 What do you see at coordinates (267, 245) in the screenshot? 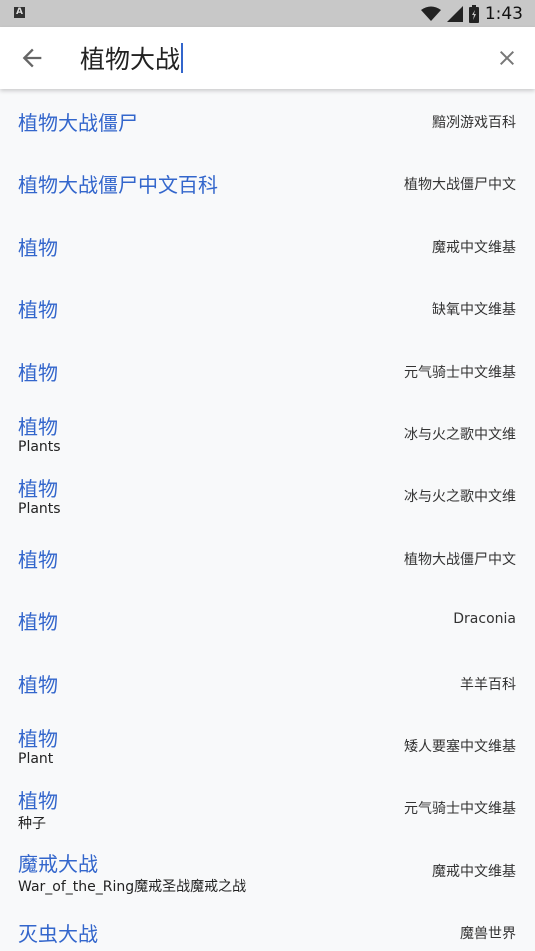
I see `search-result-item: 植物 魔戒中文维基` at bounding box center [267, 245].